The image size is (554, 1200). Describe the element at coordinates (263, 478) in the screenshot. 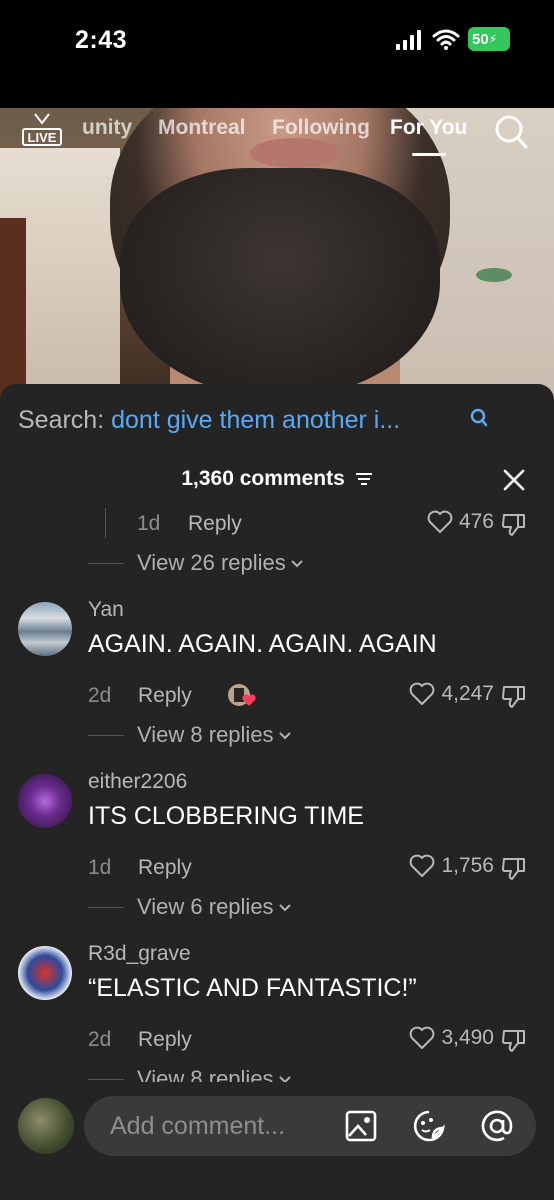

I see `comments-count: 1,360 comments` at that location.